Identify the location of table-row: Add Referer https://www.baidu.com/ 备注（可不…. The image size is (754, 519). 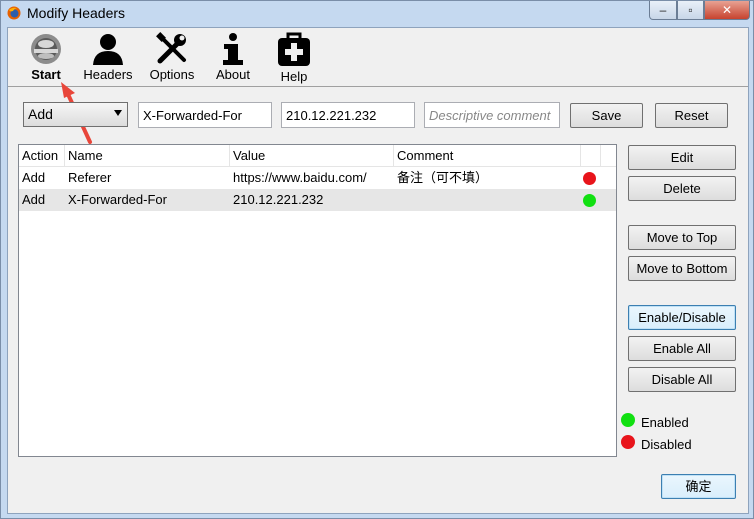
(317, 178).